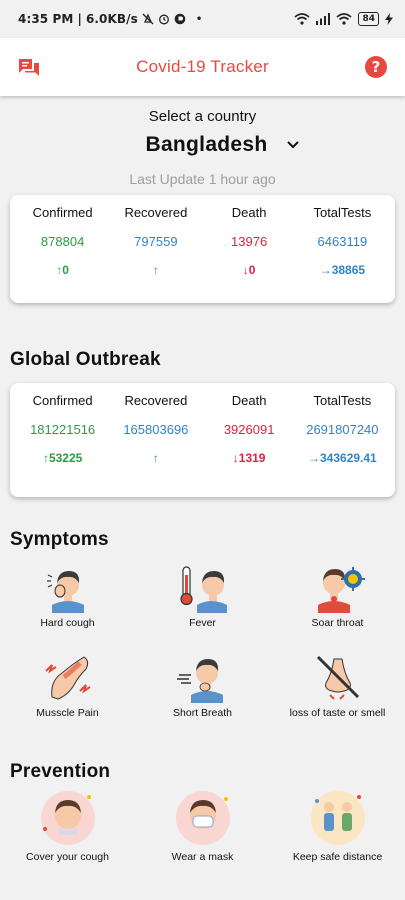 The image size is (405, 900). Describe the element at coordinates (163, 19) in the screenshot. I see `alarm-icon` at that location.